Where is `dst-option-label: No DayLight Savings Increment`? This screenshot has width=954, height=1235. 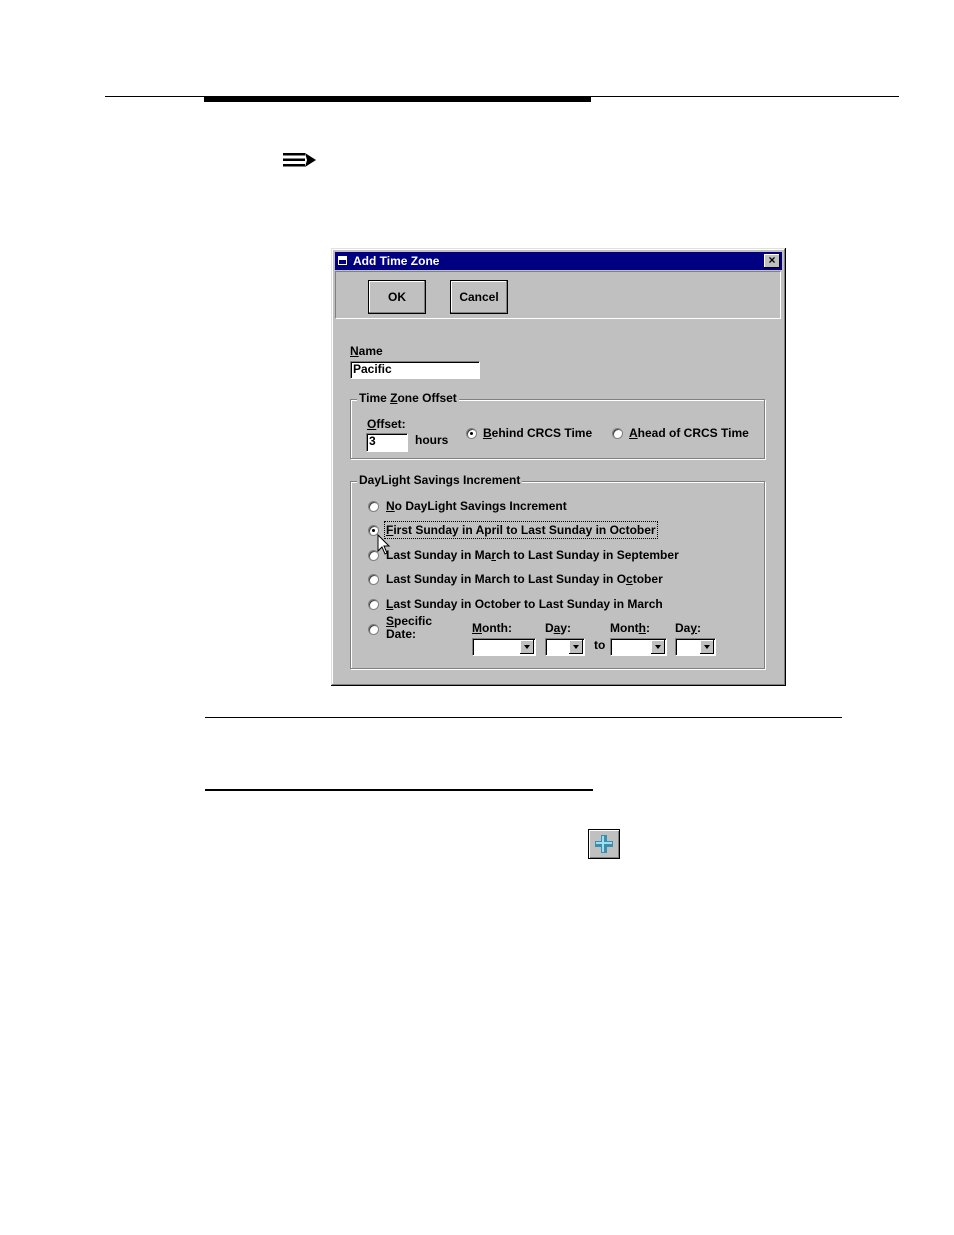 dst-option-label: No DayLight Savings Increment is located at coordinates (476, 506).